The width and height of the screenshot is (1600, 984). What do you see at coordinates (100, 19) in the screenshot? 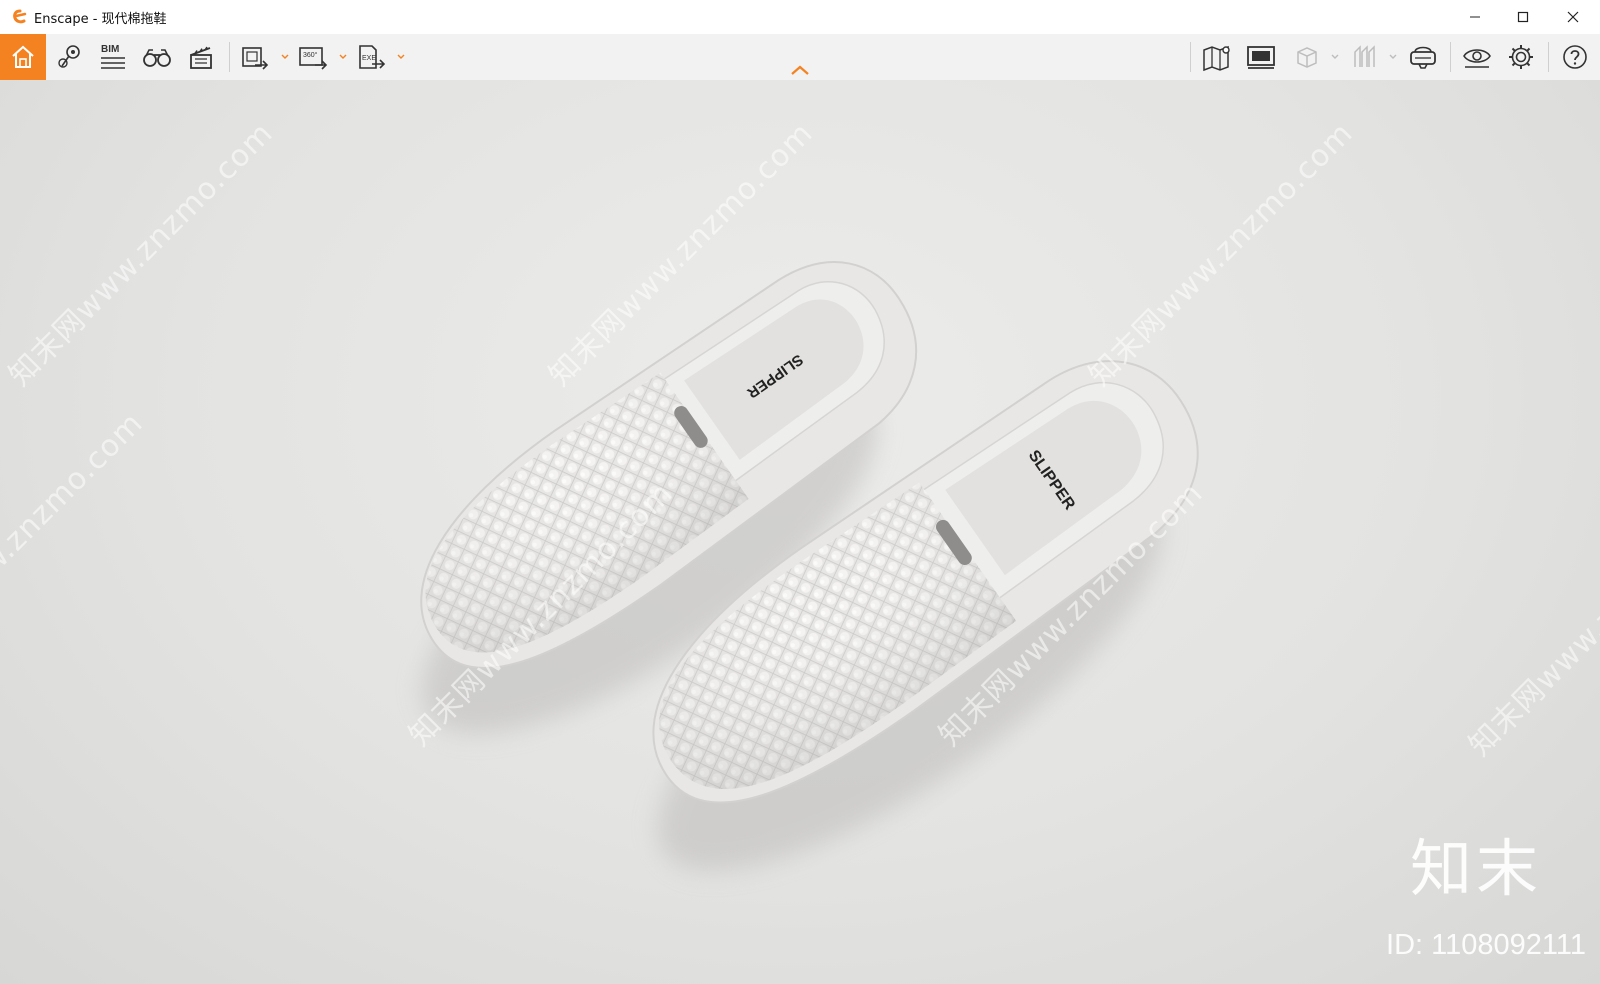
I see `window-title: Enscape - 现代棉拖鞋` at bounding box center [100, 19].